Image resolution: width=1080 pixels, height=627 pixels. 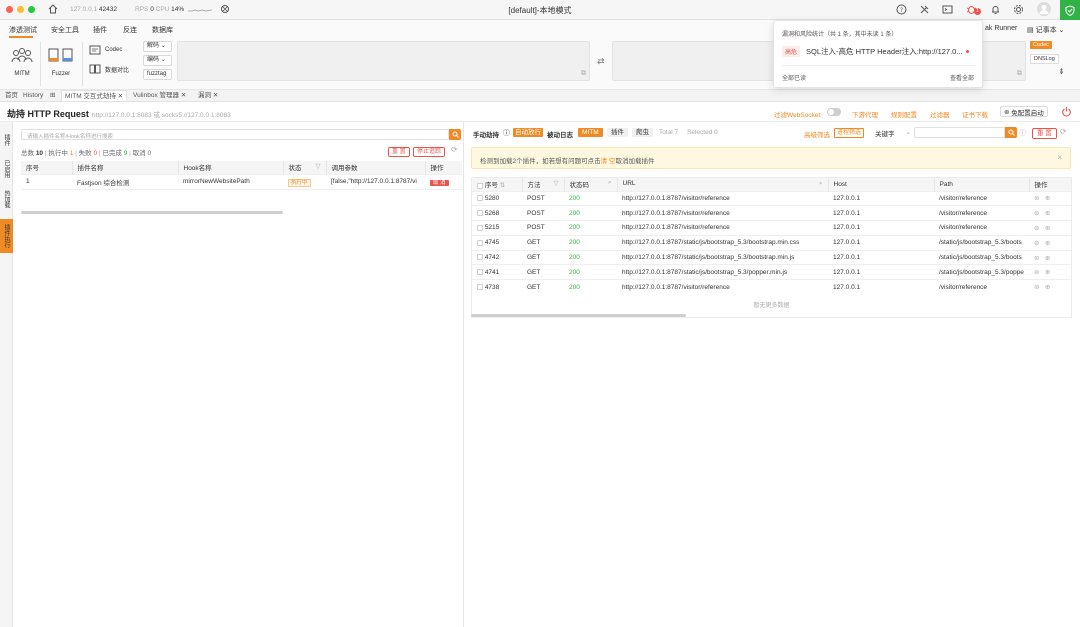 What do you see at coordinates (995, 10) in the screenshot?
I see `bell-icon` at bounding box center [995, 10].